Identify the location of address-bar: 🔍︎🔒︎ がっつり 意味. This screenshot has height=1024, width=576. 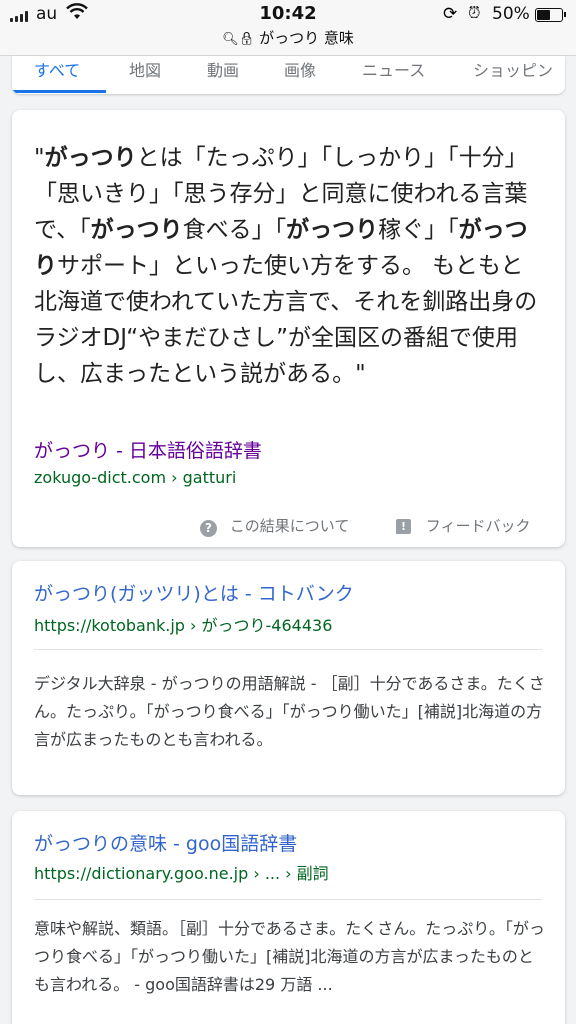
(288, 37).